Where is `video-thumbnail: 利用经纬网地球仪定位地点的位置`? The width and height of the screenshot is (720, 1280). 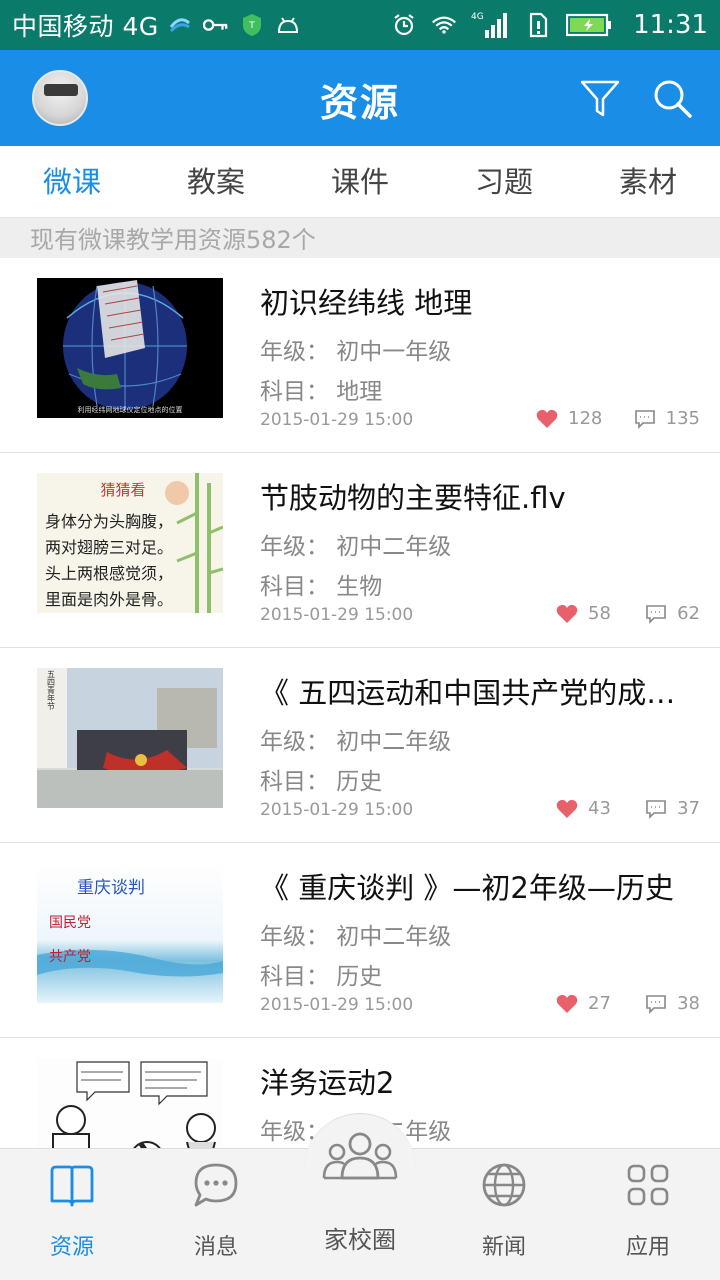
video-thumbnail: 利用经纬网地球仪定位地点的位置 is located at coordinates (130, 348).